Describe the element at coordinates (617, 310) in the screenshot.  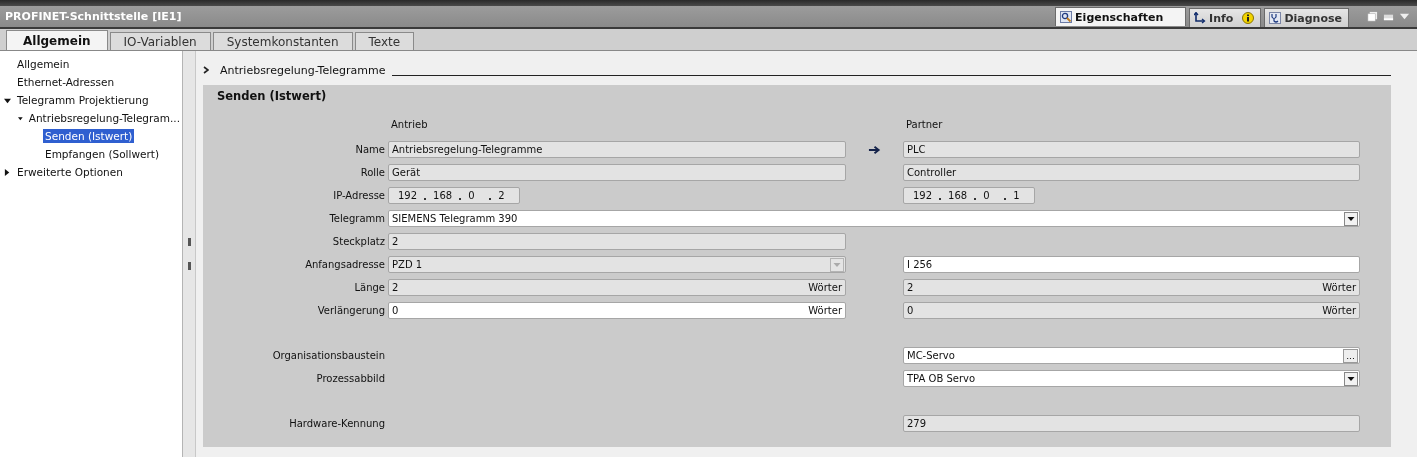
I see `input-field: 0 Wörter` at that location.